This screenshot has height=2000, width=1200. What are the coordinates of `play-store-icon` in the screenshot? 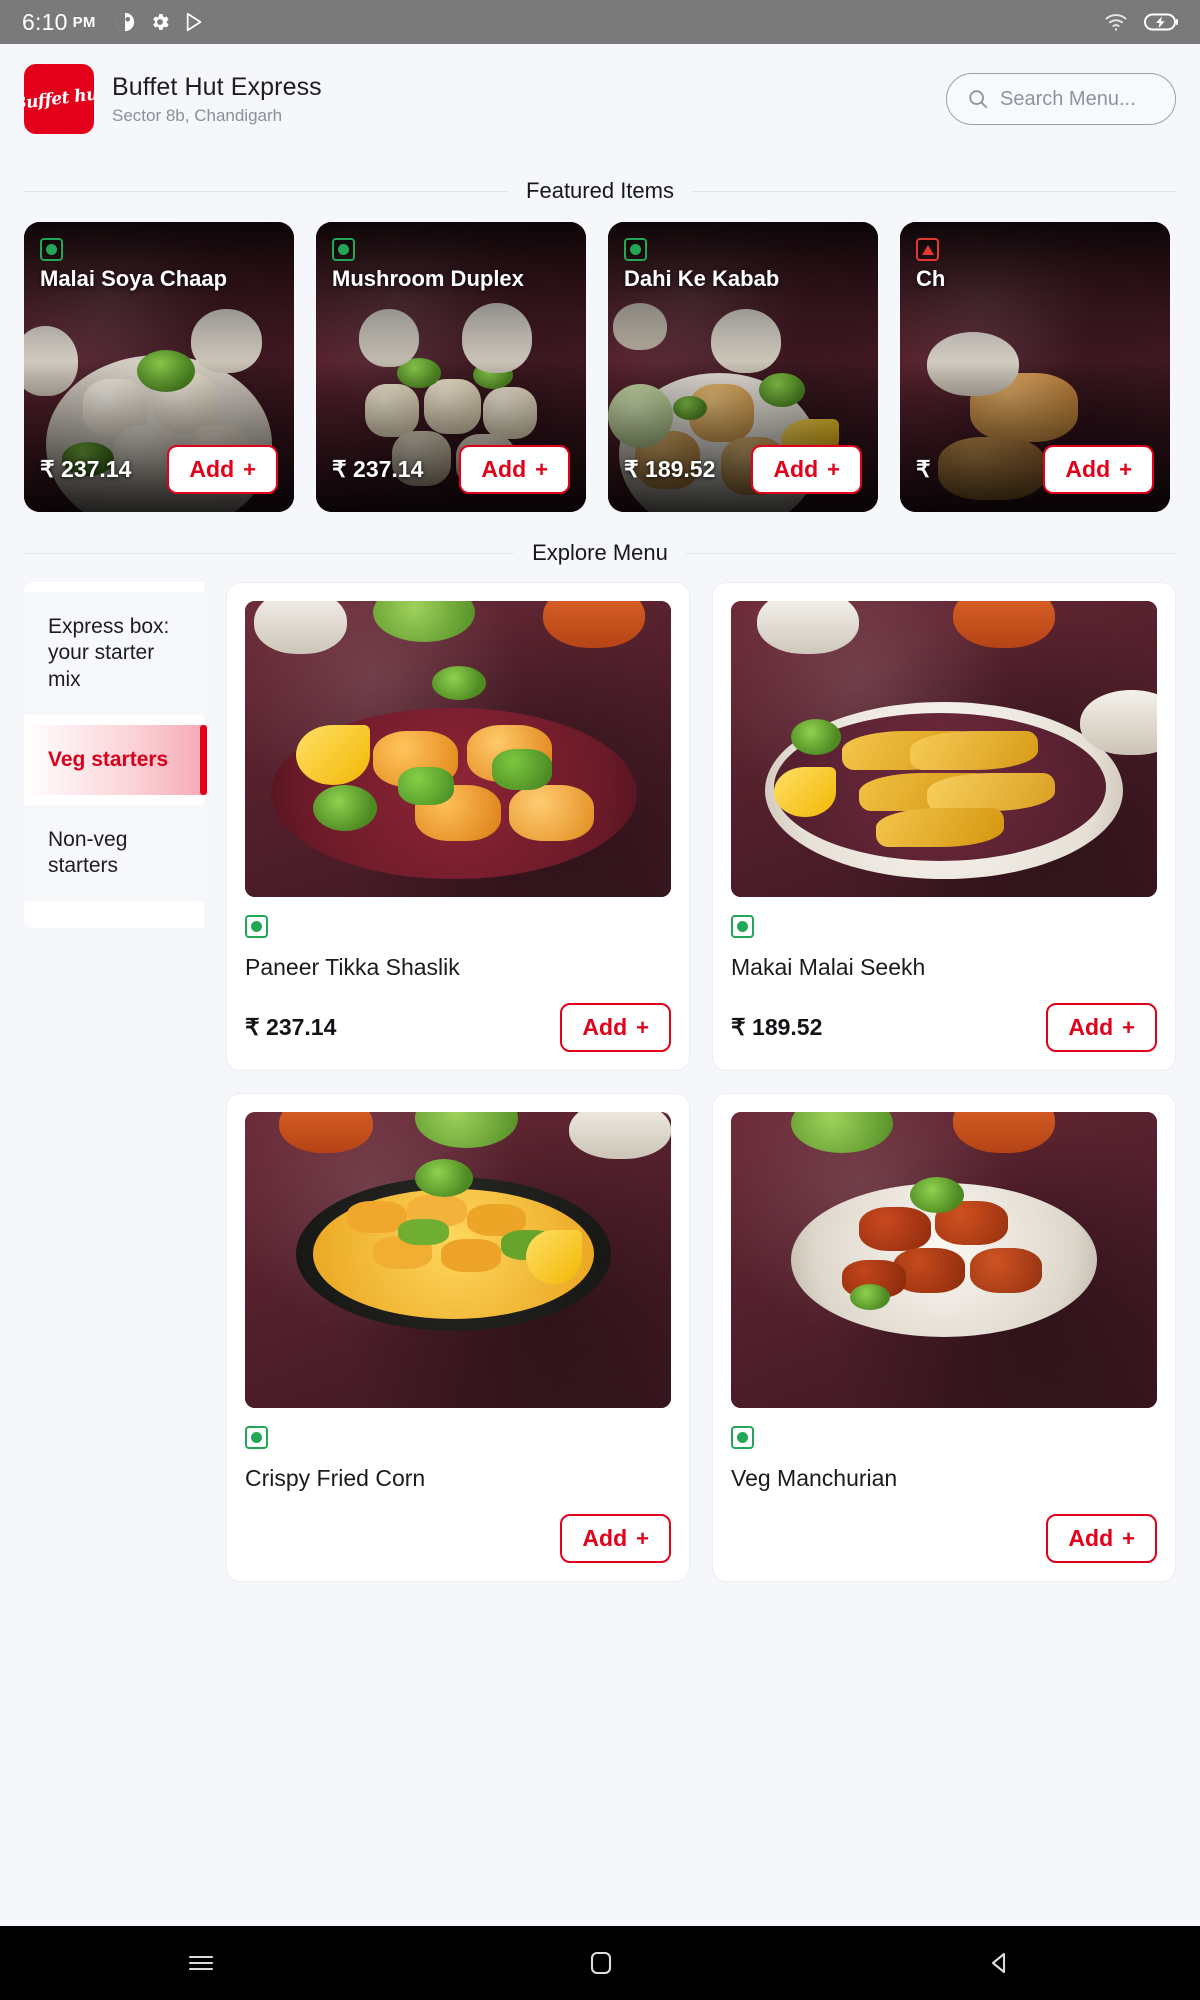 It's located at (195, 22).